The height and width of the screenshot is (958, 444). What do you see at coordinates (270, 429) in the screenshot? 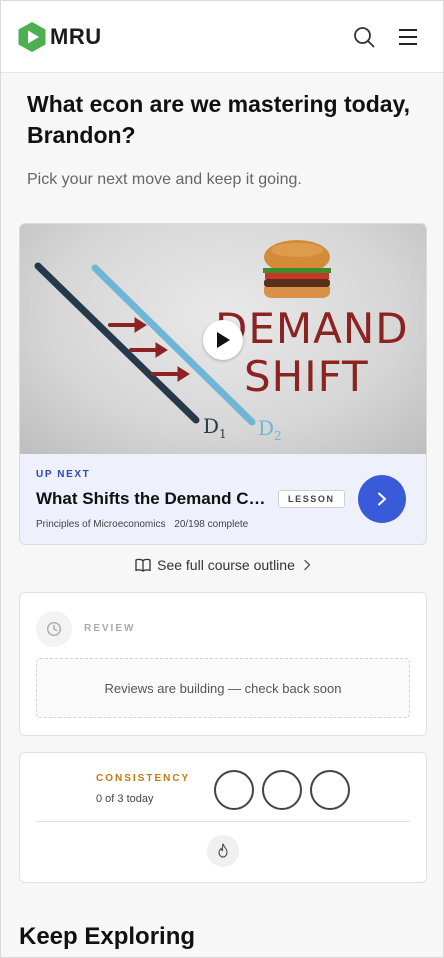
I see `thumbnail-label-d2: D2` at bounding box center [270, 429].